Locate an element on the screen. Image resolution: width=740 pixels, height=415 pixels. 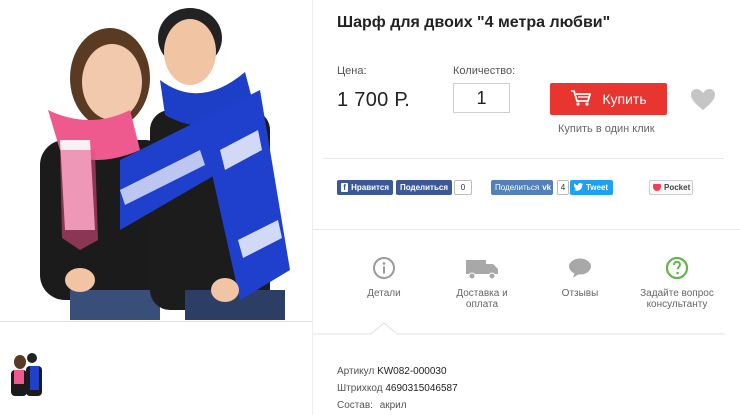
buy-button: Купить is located at coordinates (608, 99).